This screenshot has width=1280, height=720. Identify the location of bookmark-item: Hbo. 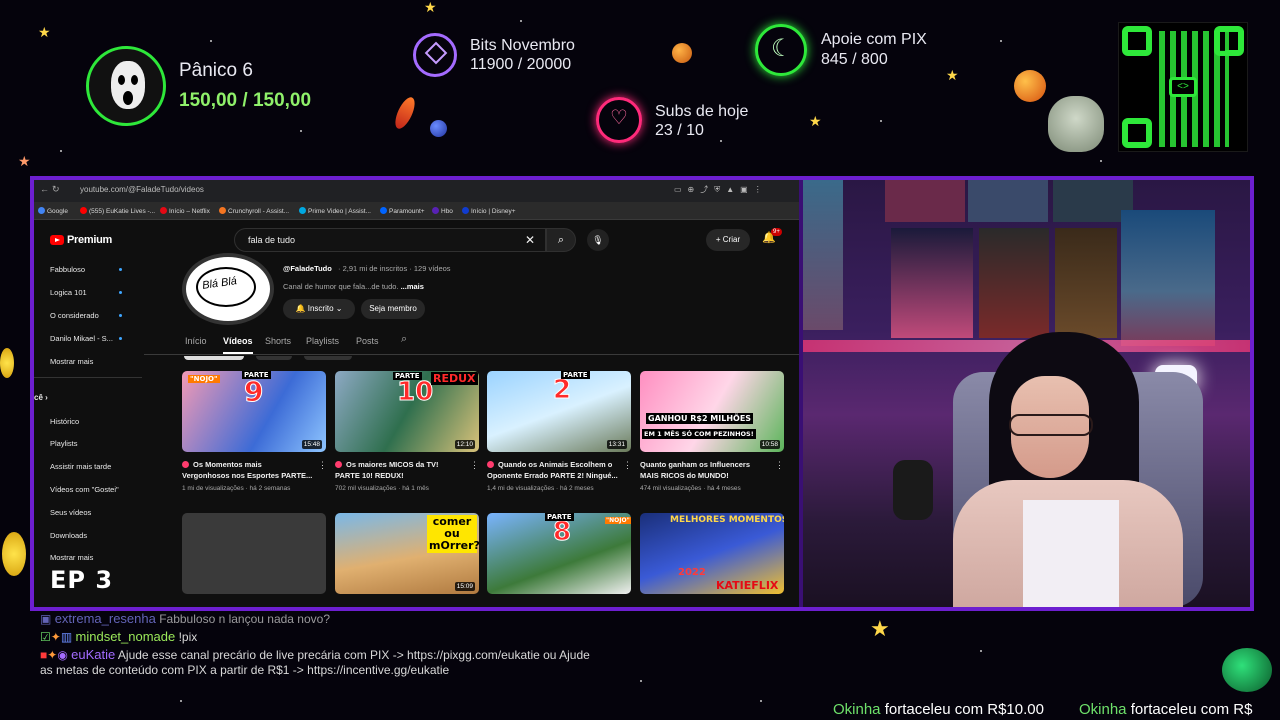
(442, 211).